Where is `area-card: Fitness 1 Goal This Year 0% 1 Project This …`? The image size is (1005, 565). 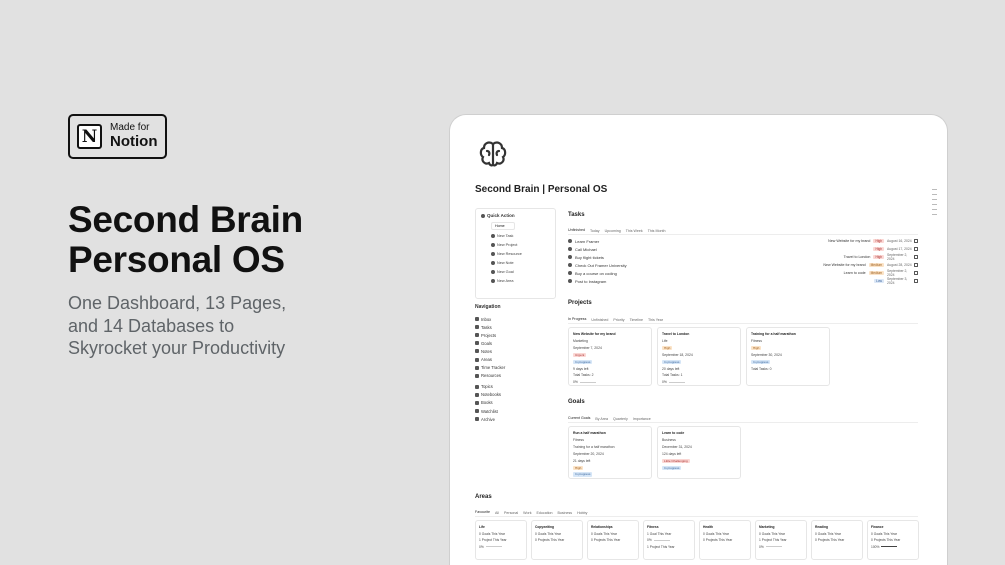
area-card: Fitness 1 Goal This Year 0% 1 Project This … is located at coordinates (669, 540).